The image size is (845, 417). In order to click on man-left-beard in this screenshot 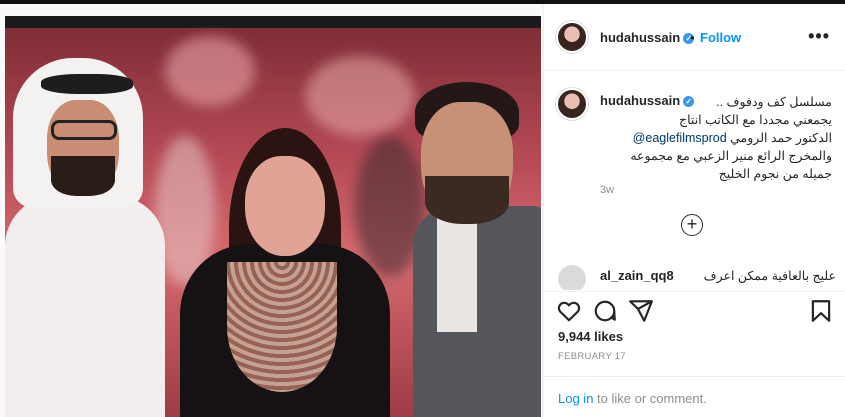, I will do `click(83, 176)`.